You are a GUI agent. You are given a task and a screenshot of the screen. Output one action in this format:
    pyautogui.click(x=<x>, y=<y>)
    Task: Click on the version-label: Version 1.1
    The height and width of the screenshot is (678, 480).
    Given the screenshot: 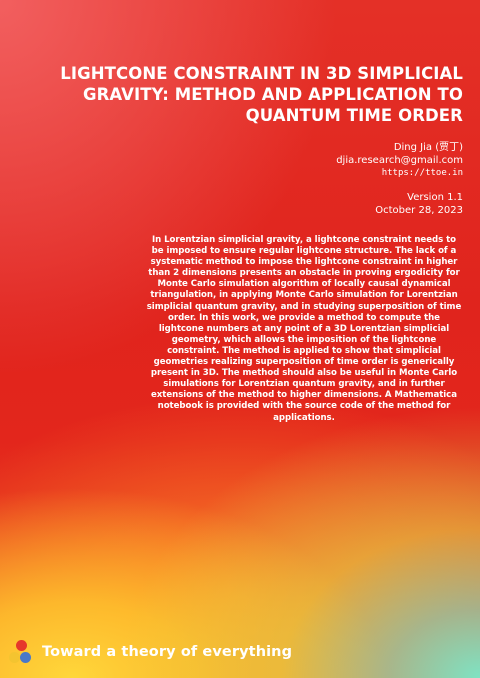 What is the action you would take?
    pyautogui.click(x=435, y=197)
    